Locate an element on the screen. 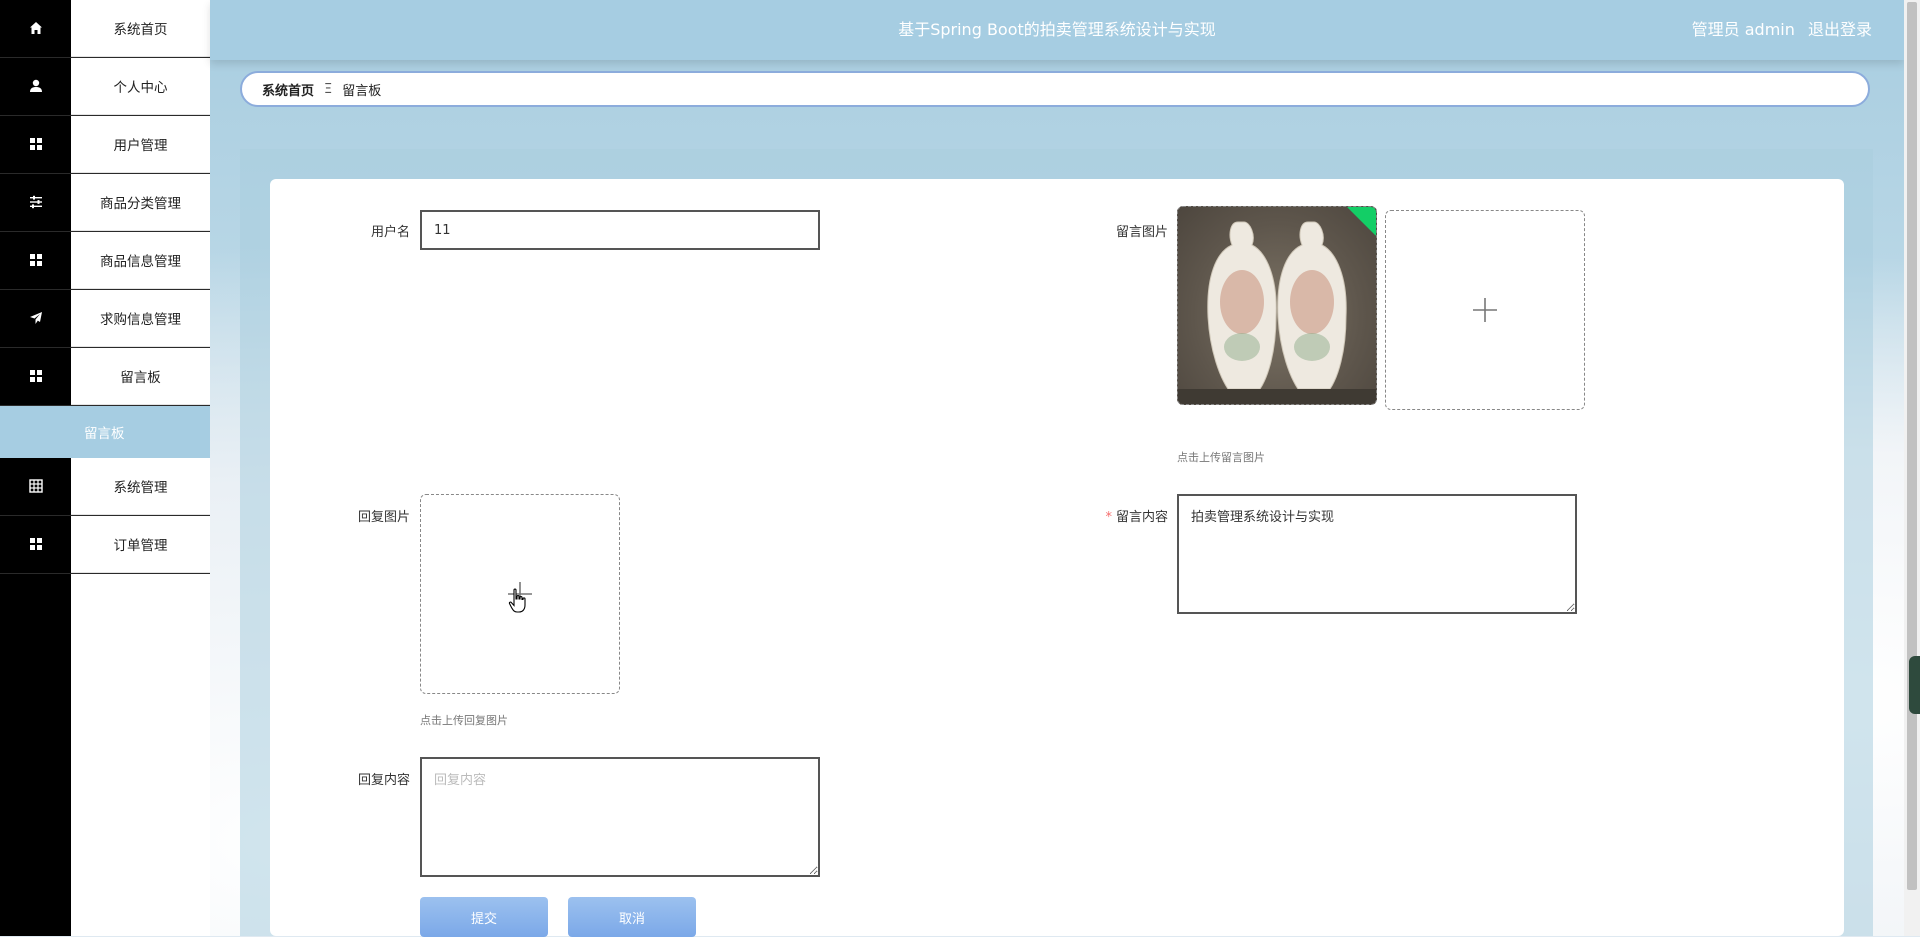  reply-content-textarea is located at coordinates (620, 817).